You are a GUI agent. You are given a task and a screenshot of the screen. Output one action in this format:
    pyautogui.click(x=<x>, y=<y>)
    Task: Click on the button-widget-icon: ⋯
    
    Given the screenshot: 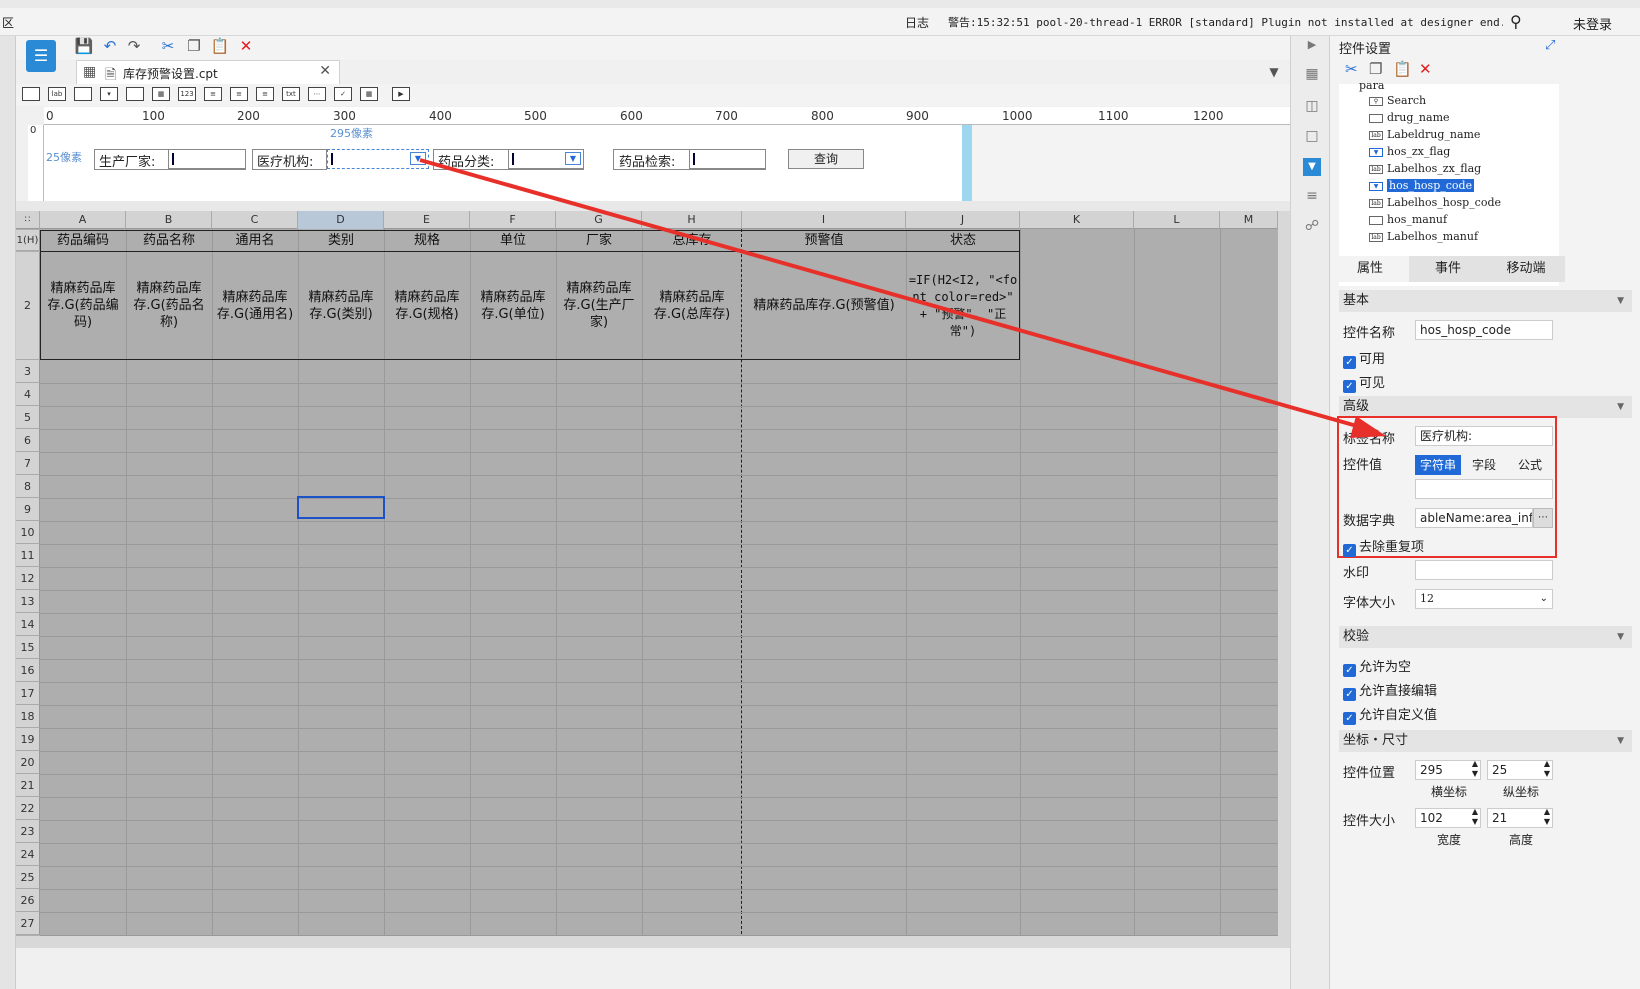 What is the action you would take?
    pyautogui.click(x=317, y=94)
    